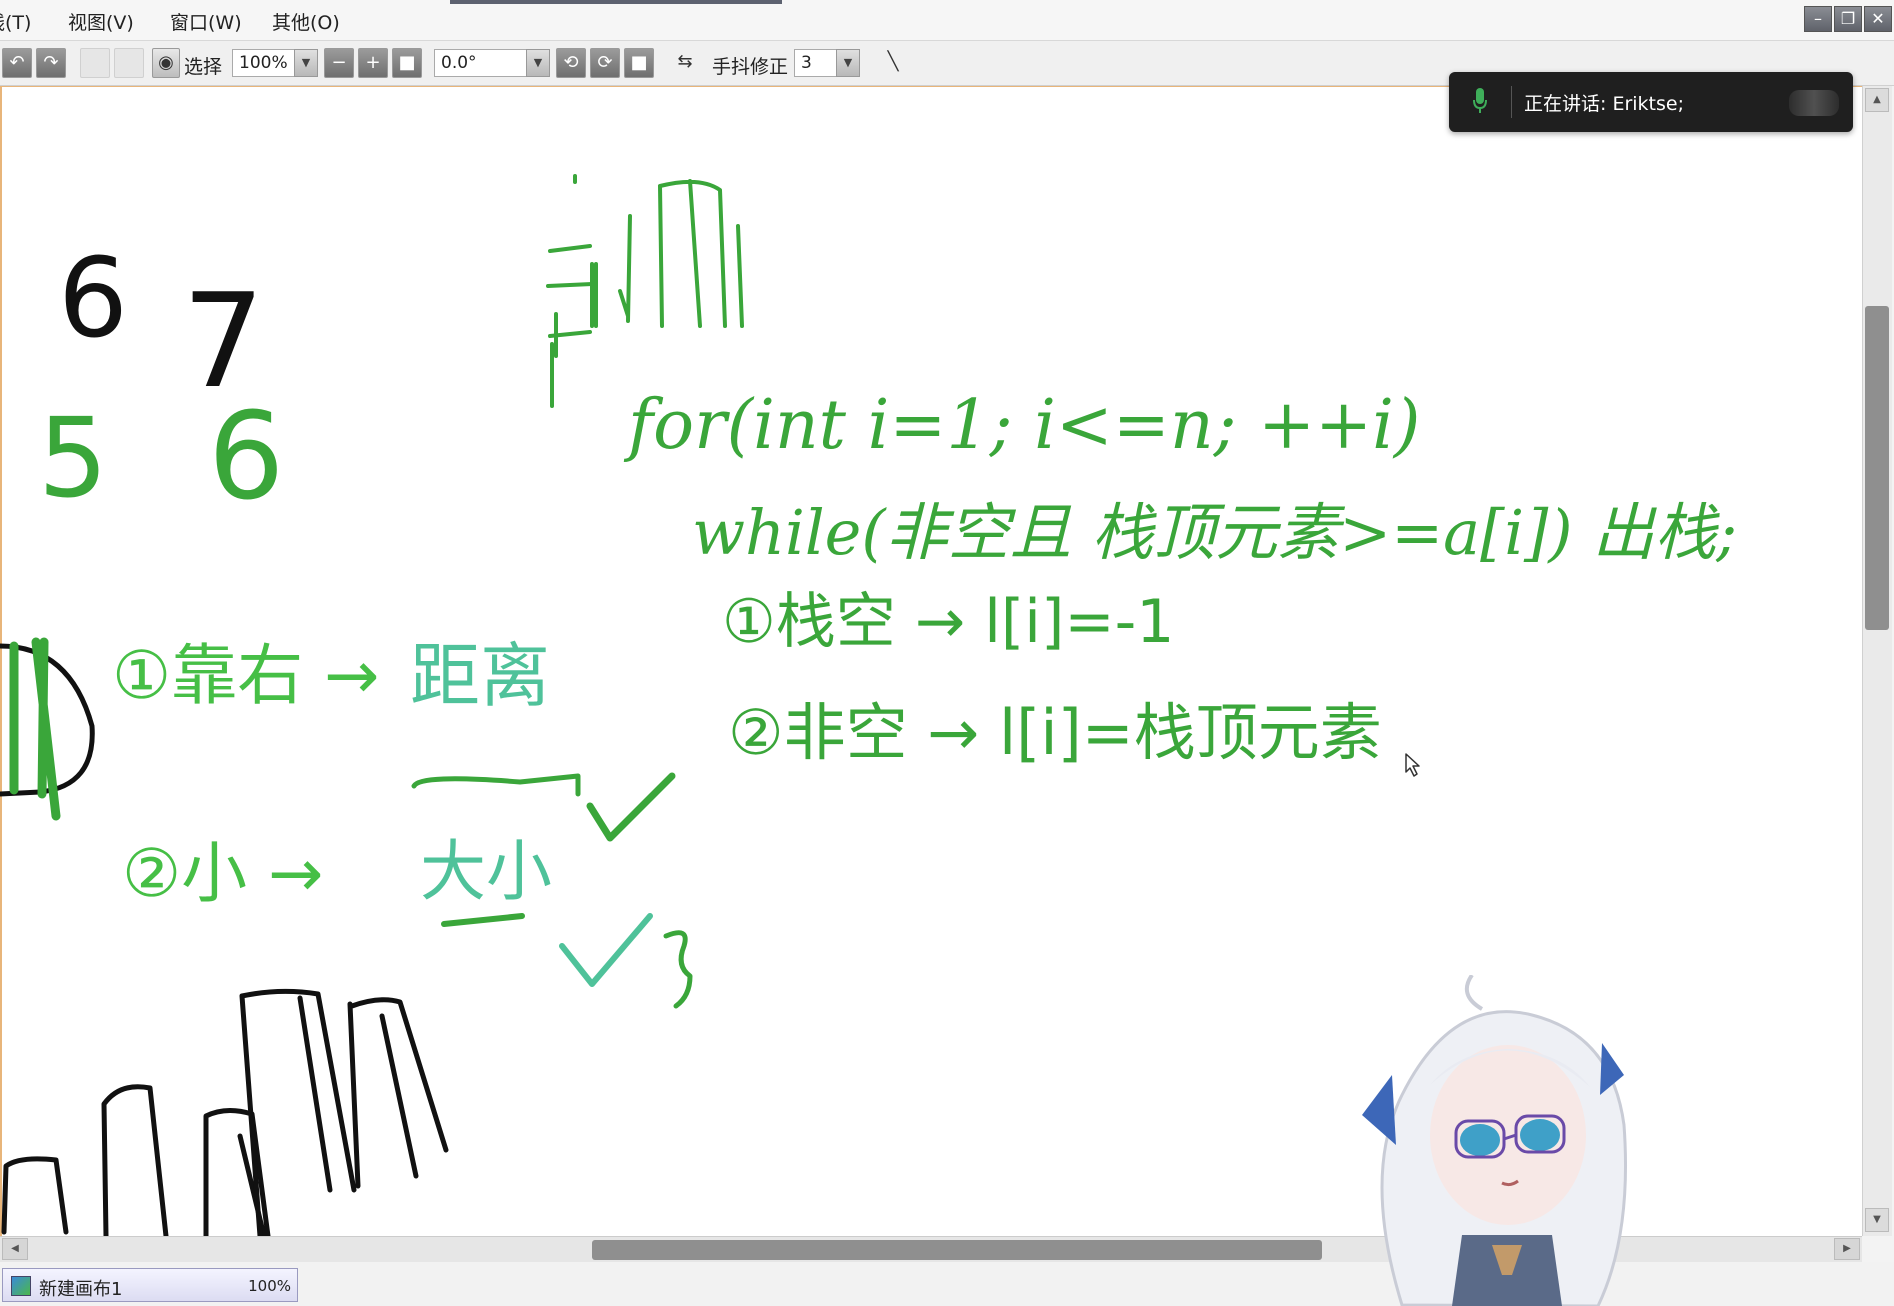  I want to click on arrow-up-icon: ▲, so click(1877, 99).